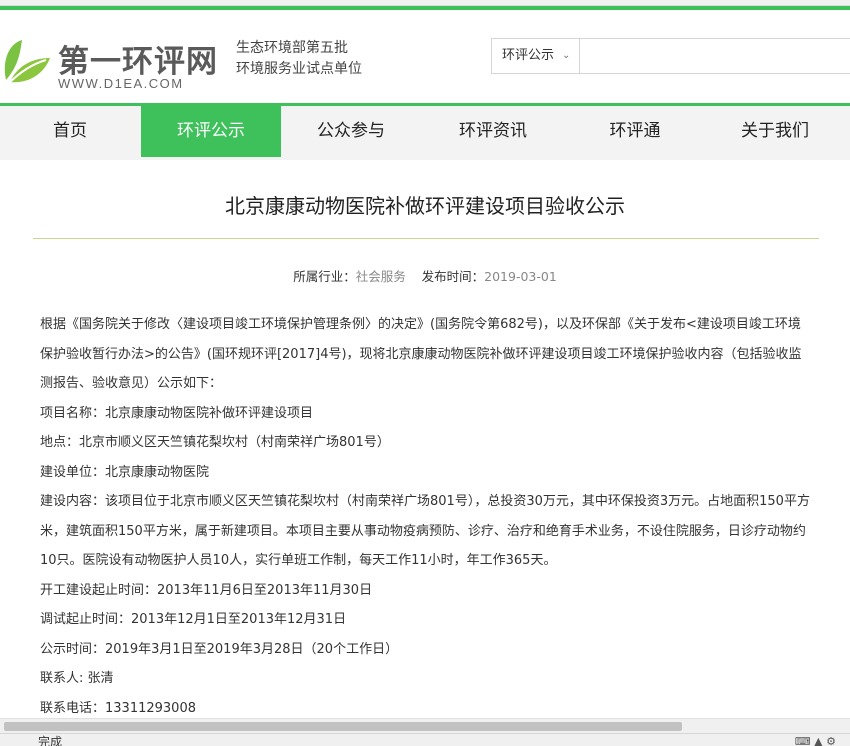 The height and width of the screenshot is (746, 850). What do you see at coordinates (177, 413) in the screenshot?
I see `paragraph-project-name: 项目名称：北京康康动物医院补做环评建设项目` at bounding box center [177, 413].